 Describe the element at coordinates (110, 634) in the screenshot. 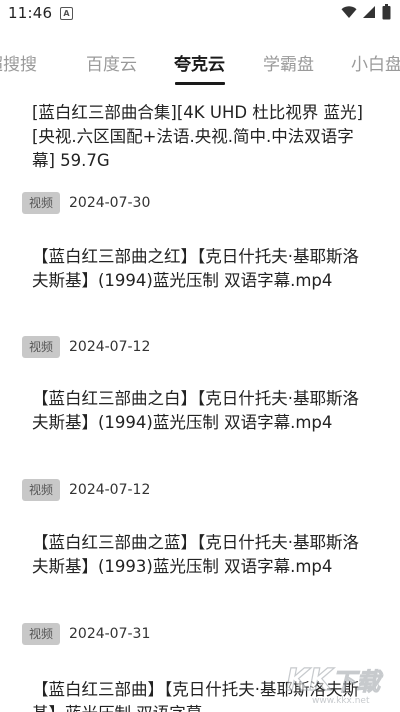

I see `result-date: 2024-07-31` at that location.